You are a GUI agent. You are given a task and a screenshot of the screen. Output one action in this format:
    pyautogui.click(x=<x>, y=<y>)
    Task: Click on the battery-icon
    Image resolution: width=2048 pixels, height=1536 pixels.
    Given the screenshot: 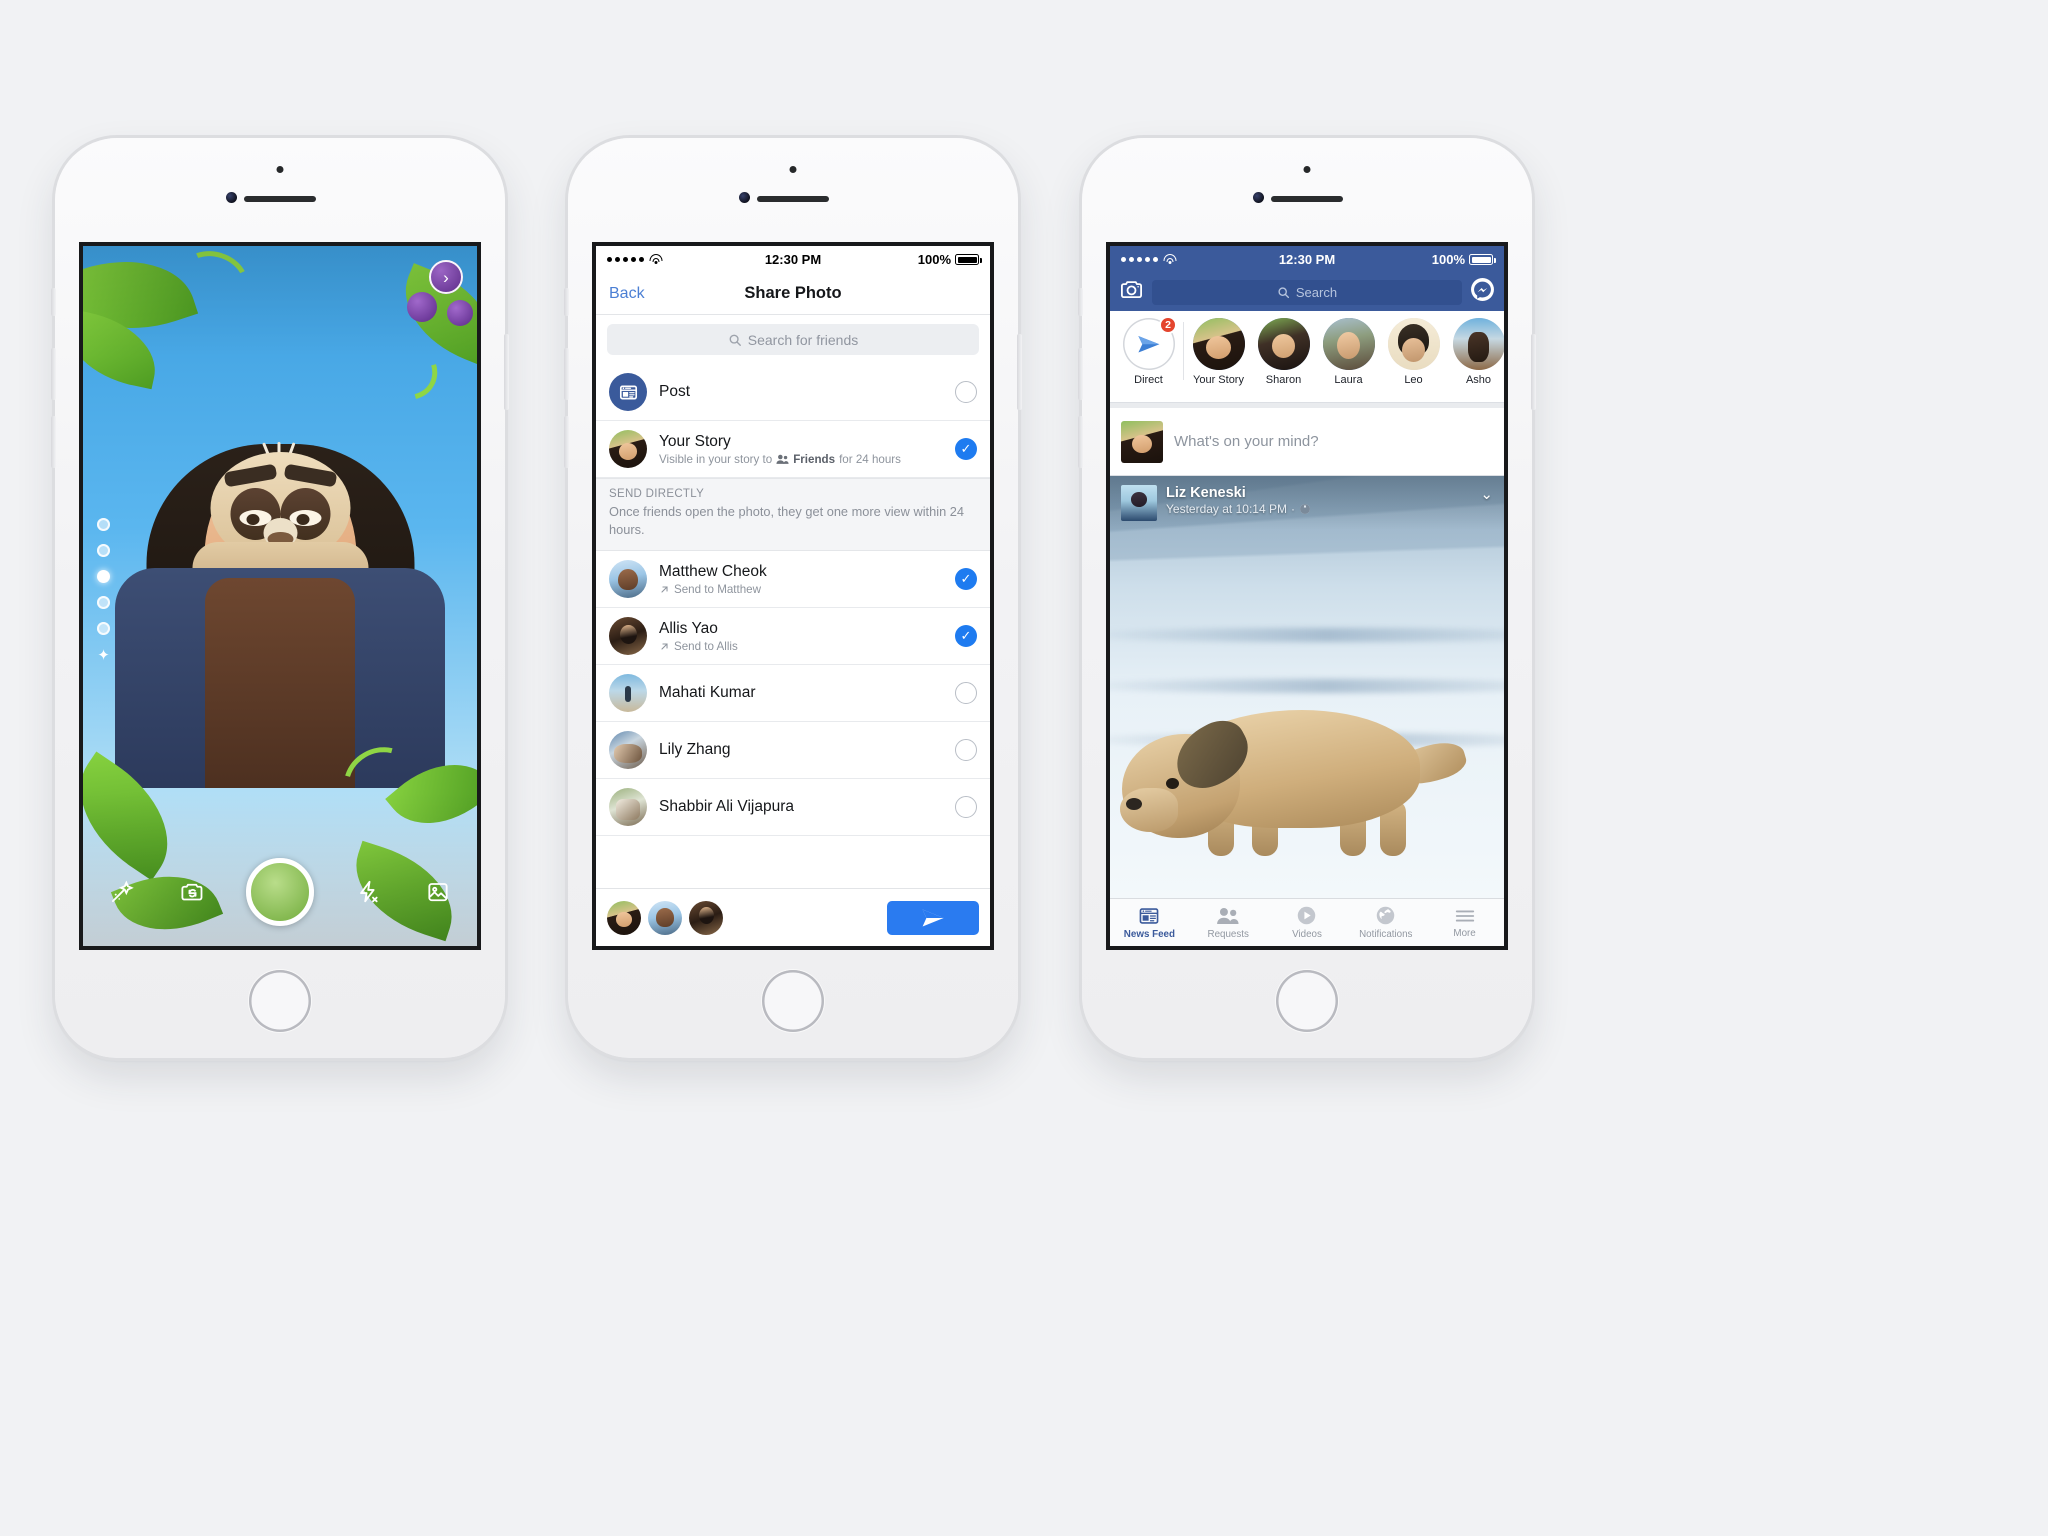 What is the action you would take?
    pyautogui.click(x=968, y=259)
    